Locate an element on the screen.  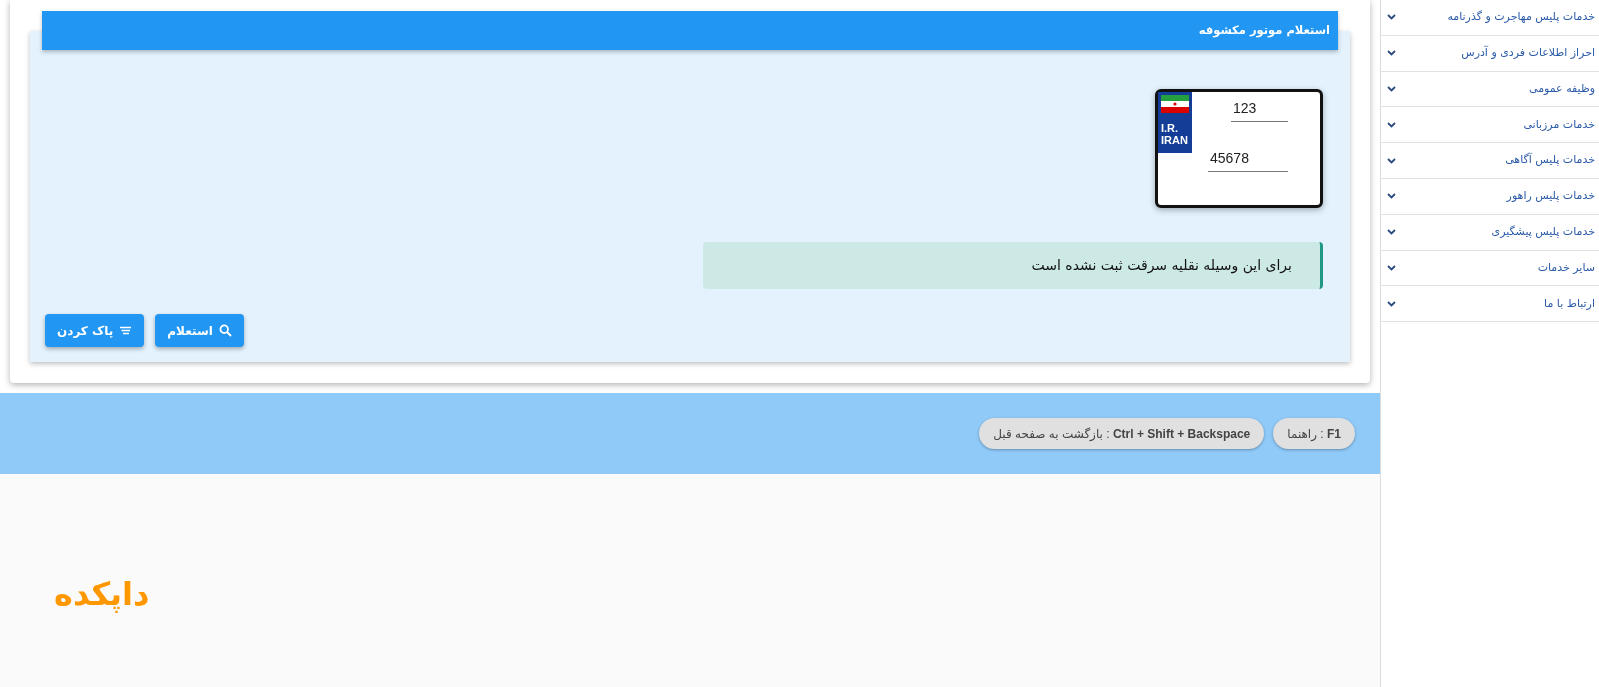
country-code-text: IRAN is located at coordinates (1174, 140).